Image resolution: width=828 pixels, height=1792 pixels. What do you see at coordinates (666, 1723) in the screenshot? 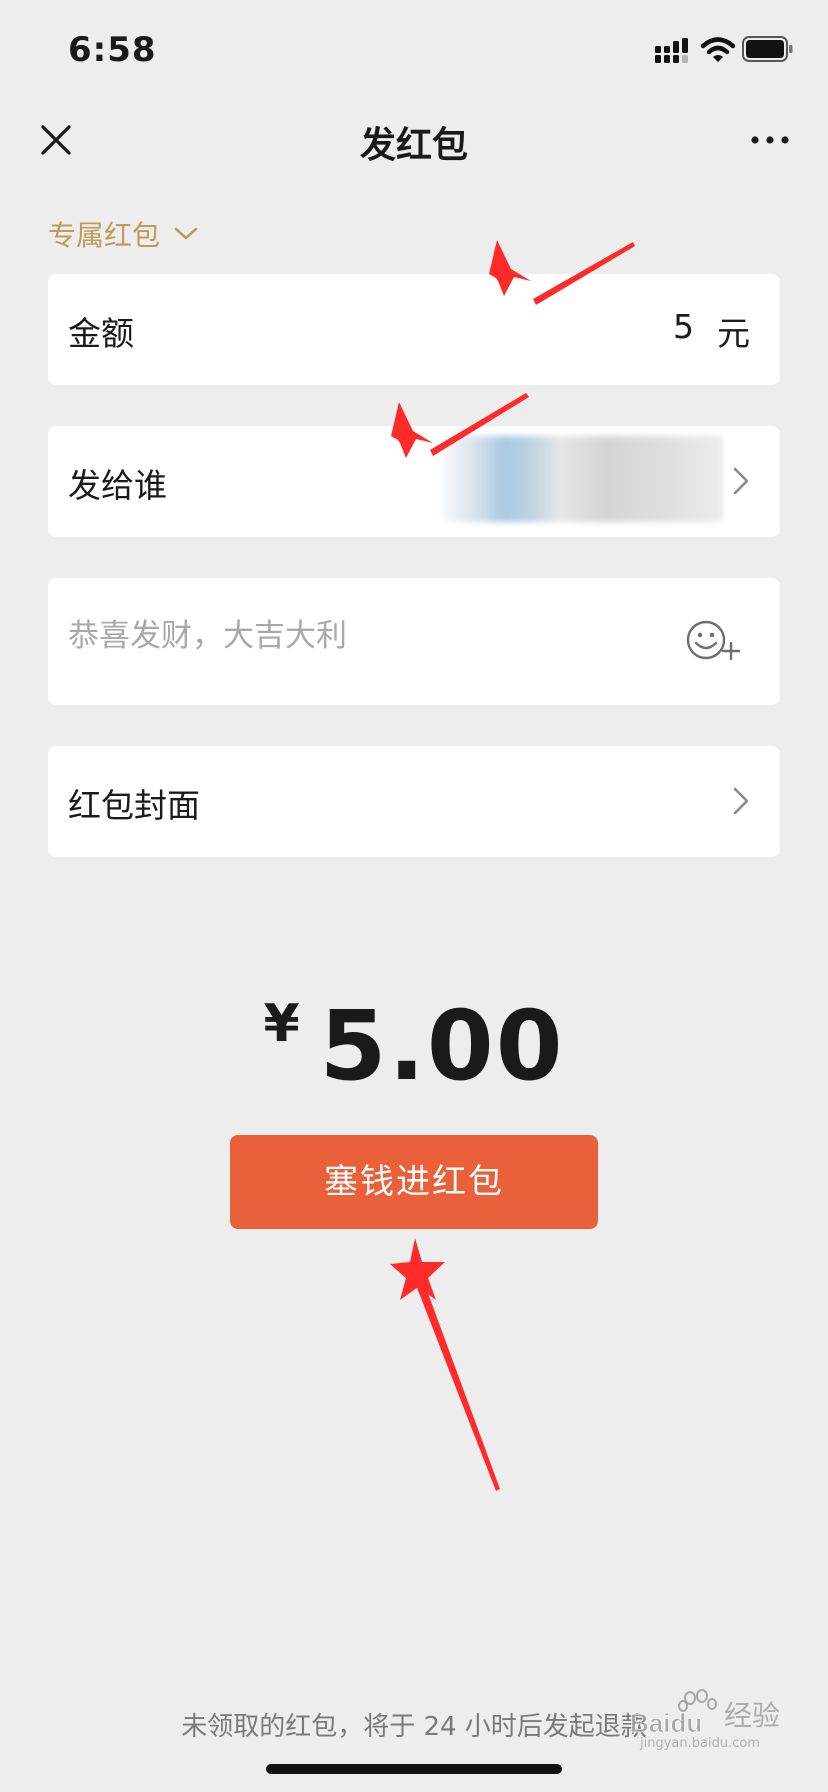
I see `svg-text: Baidu` at bounding box center [666, 1723].